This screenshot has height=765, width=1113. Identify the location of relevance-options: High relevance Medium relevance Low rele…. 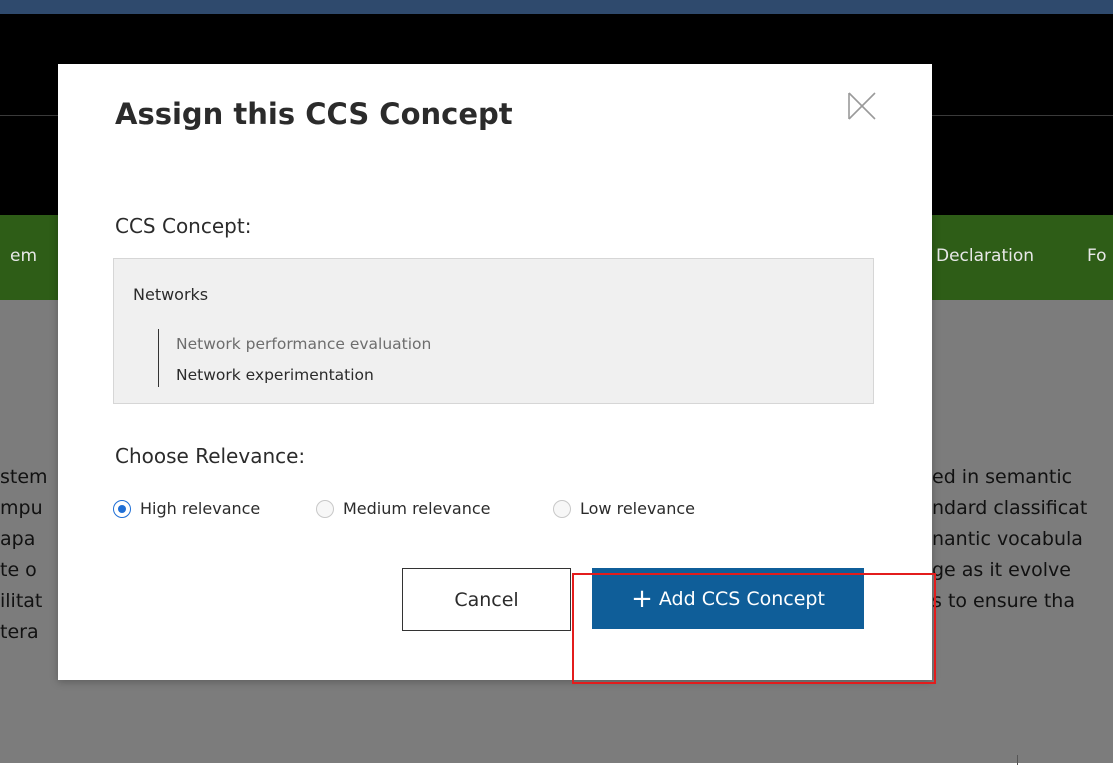
(463, 510).